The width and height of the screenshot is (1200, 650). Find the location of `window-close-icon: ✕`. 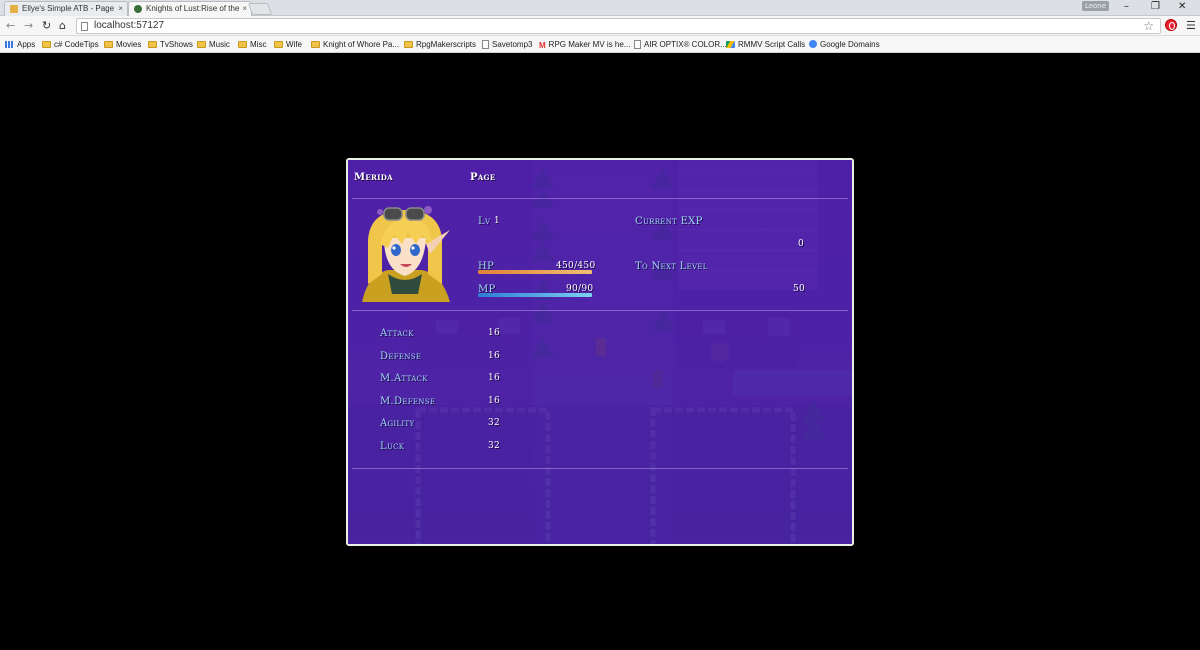

window-close-icon: ✕ is located at coordinates (1182, 6).